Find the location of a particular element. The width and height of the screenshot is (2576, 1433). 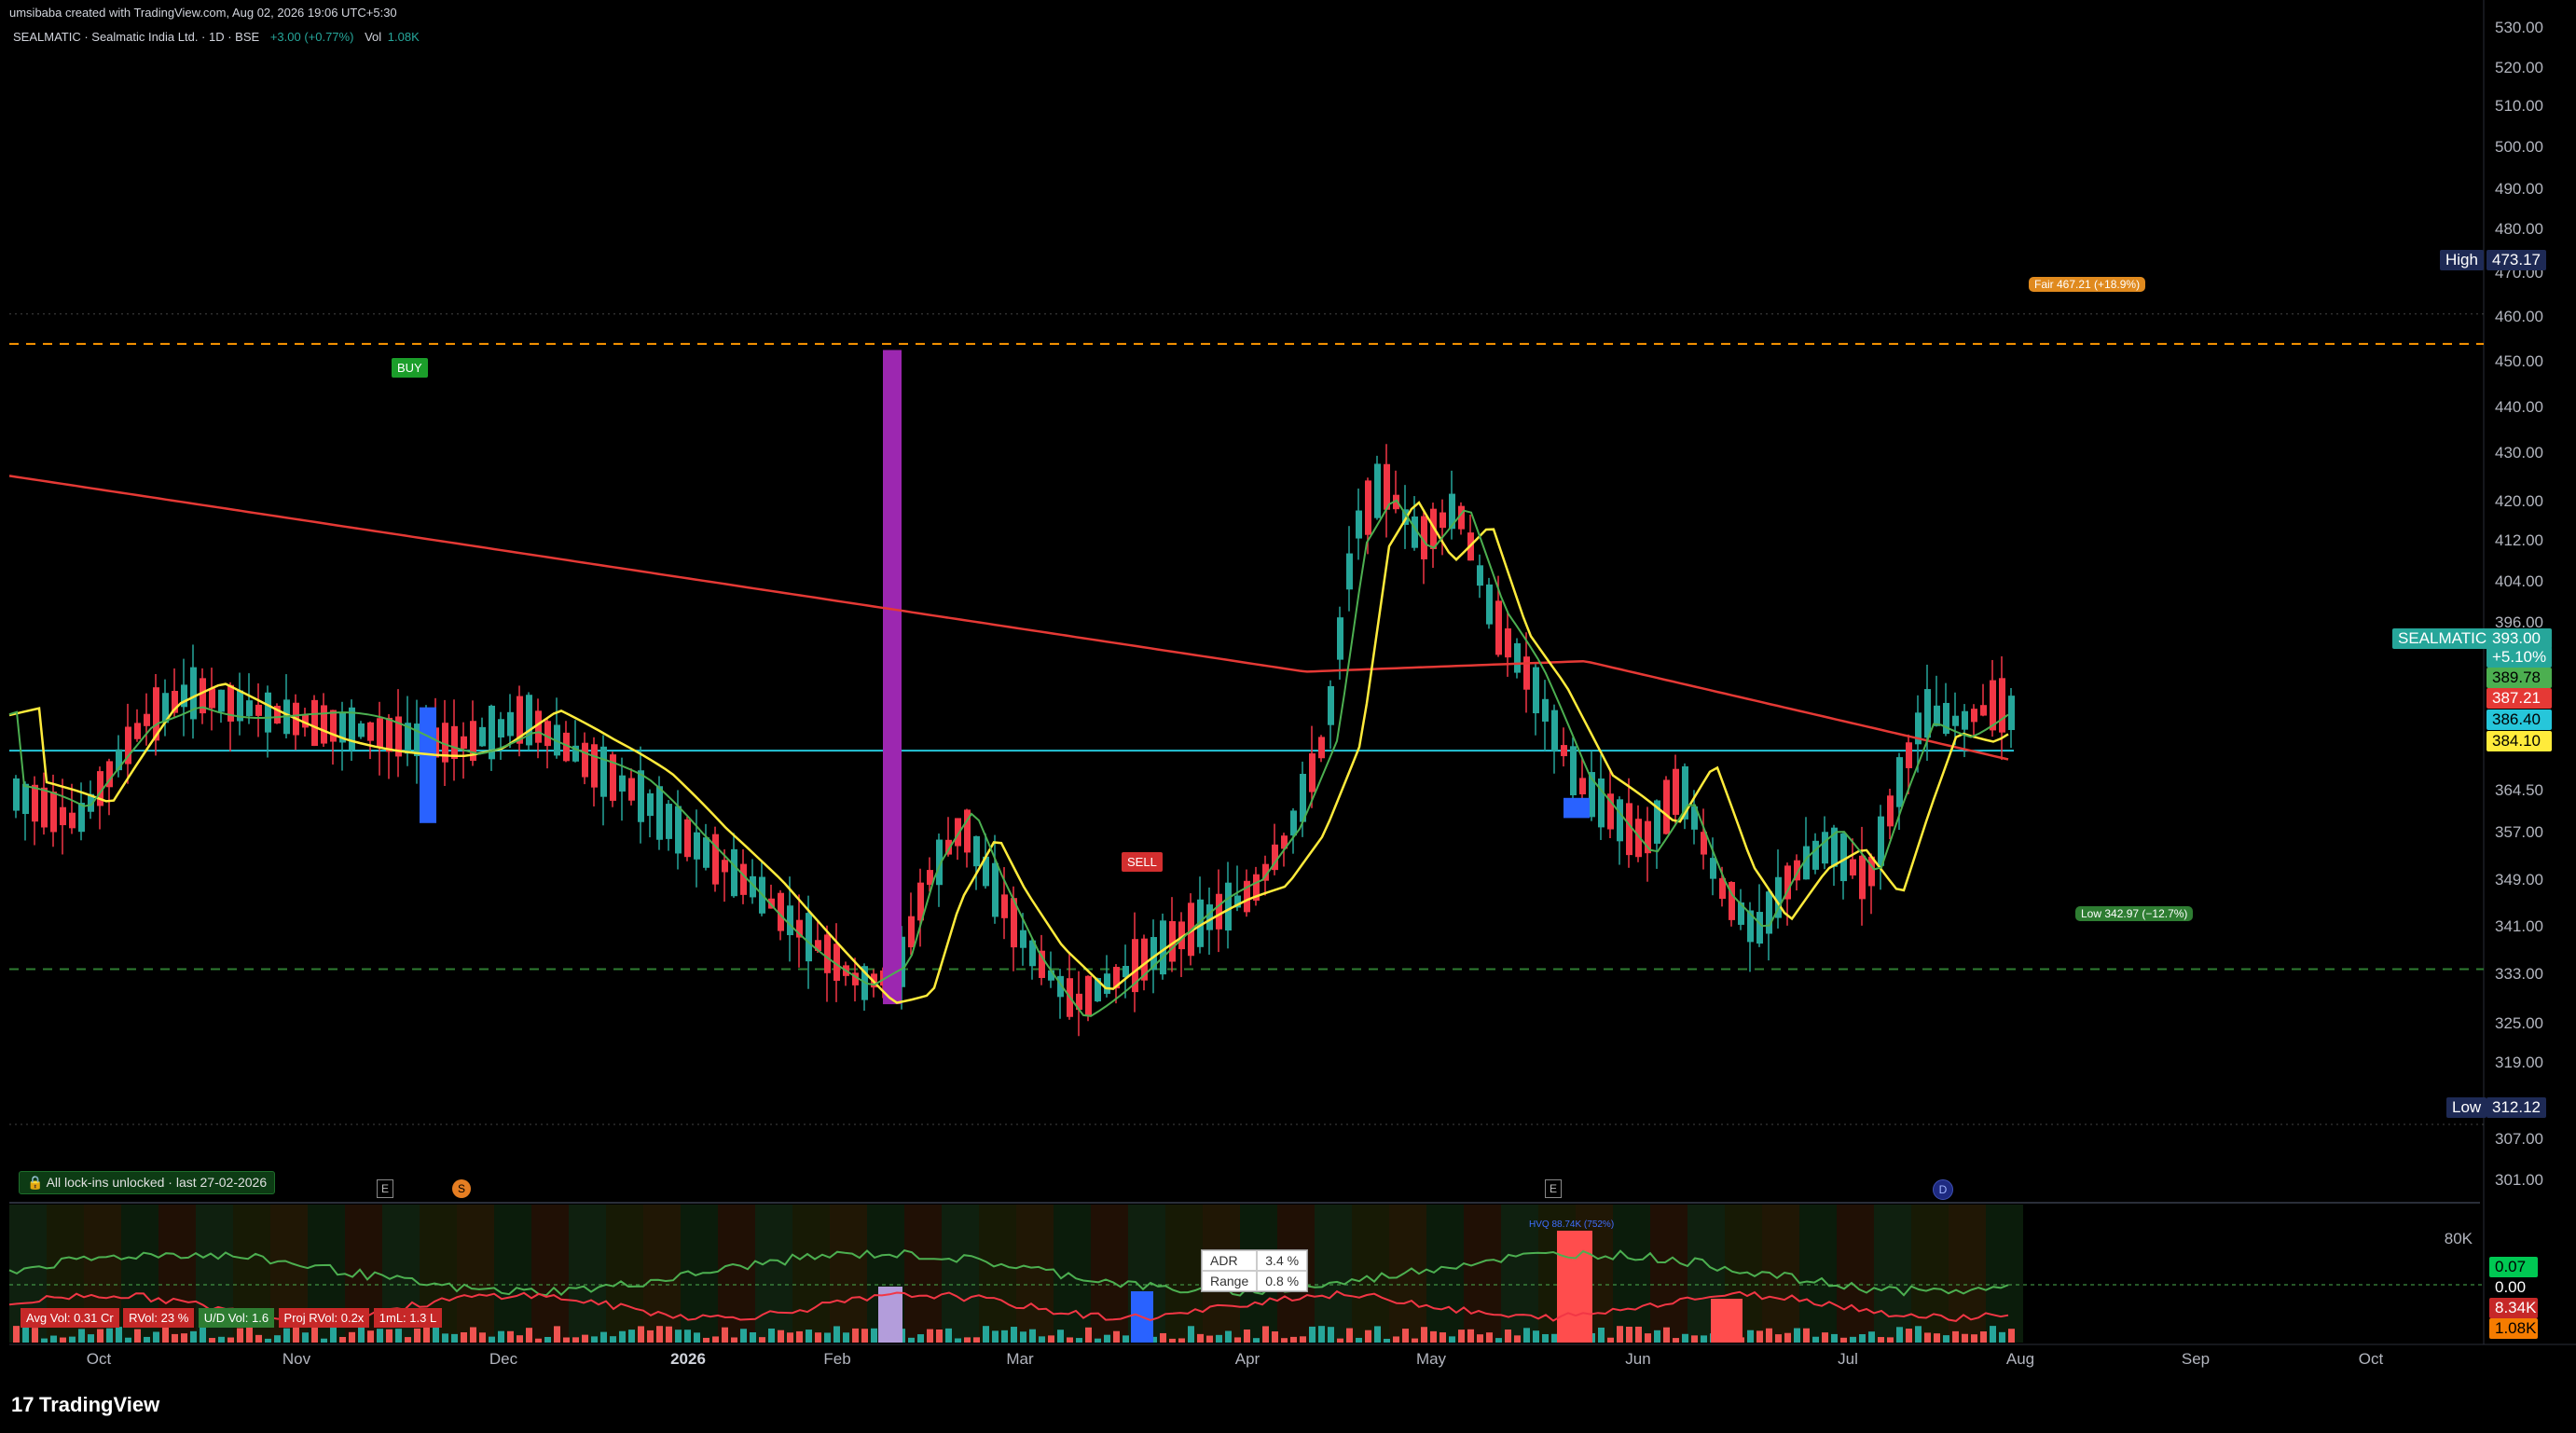

volume-spike is located at coordinates (1727, 1321).